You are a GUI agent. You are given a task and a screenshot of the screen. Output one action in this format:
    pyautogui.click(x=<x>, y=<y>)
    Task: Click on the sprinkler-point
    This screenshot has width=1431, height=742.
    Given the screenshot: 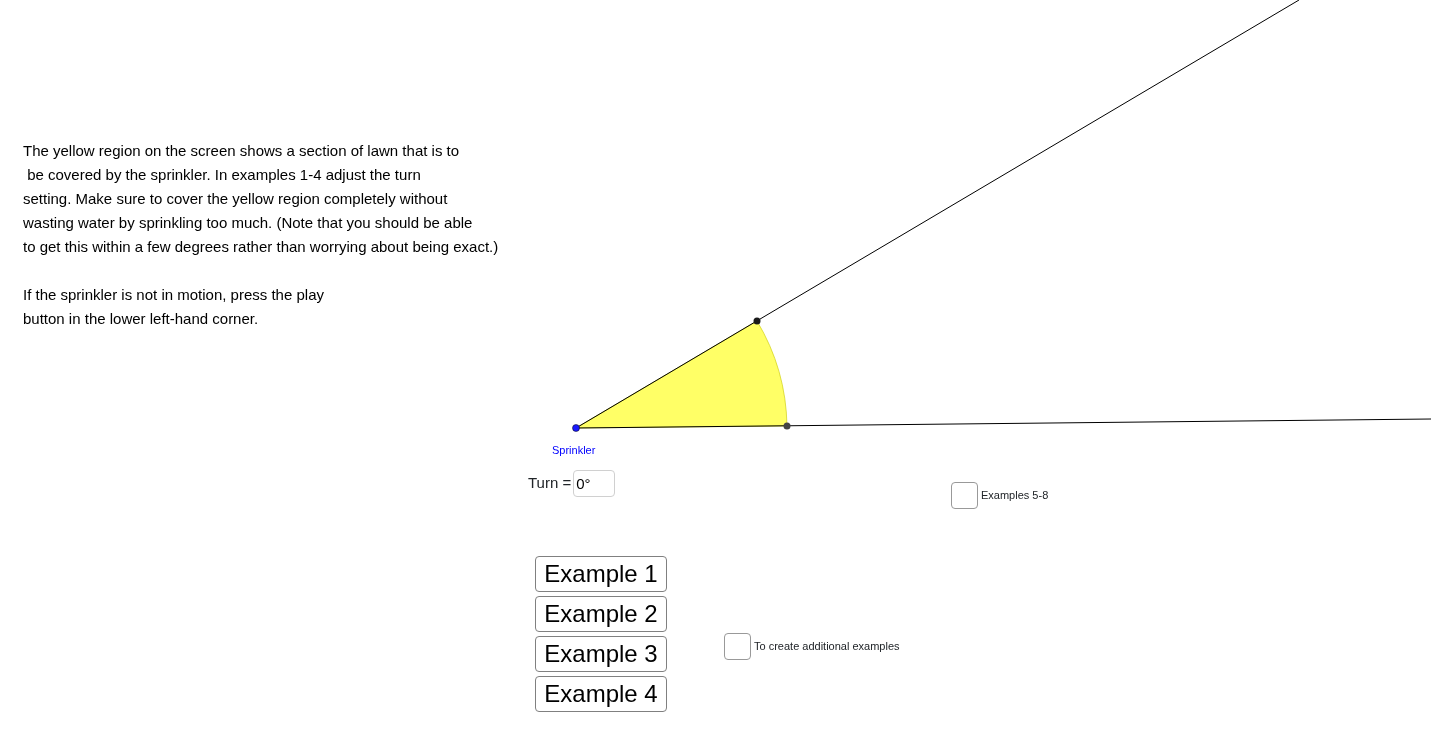 What is the action you would take?
    pyautogui.click(x=576, y=428)
    